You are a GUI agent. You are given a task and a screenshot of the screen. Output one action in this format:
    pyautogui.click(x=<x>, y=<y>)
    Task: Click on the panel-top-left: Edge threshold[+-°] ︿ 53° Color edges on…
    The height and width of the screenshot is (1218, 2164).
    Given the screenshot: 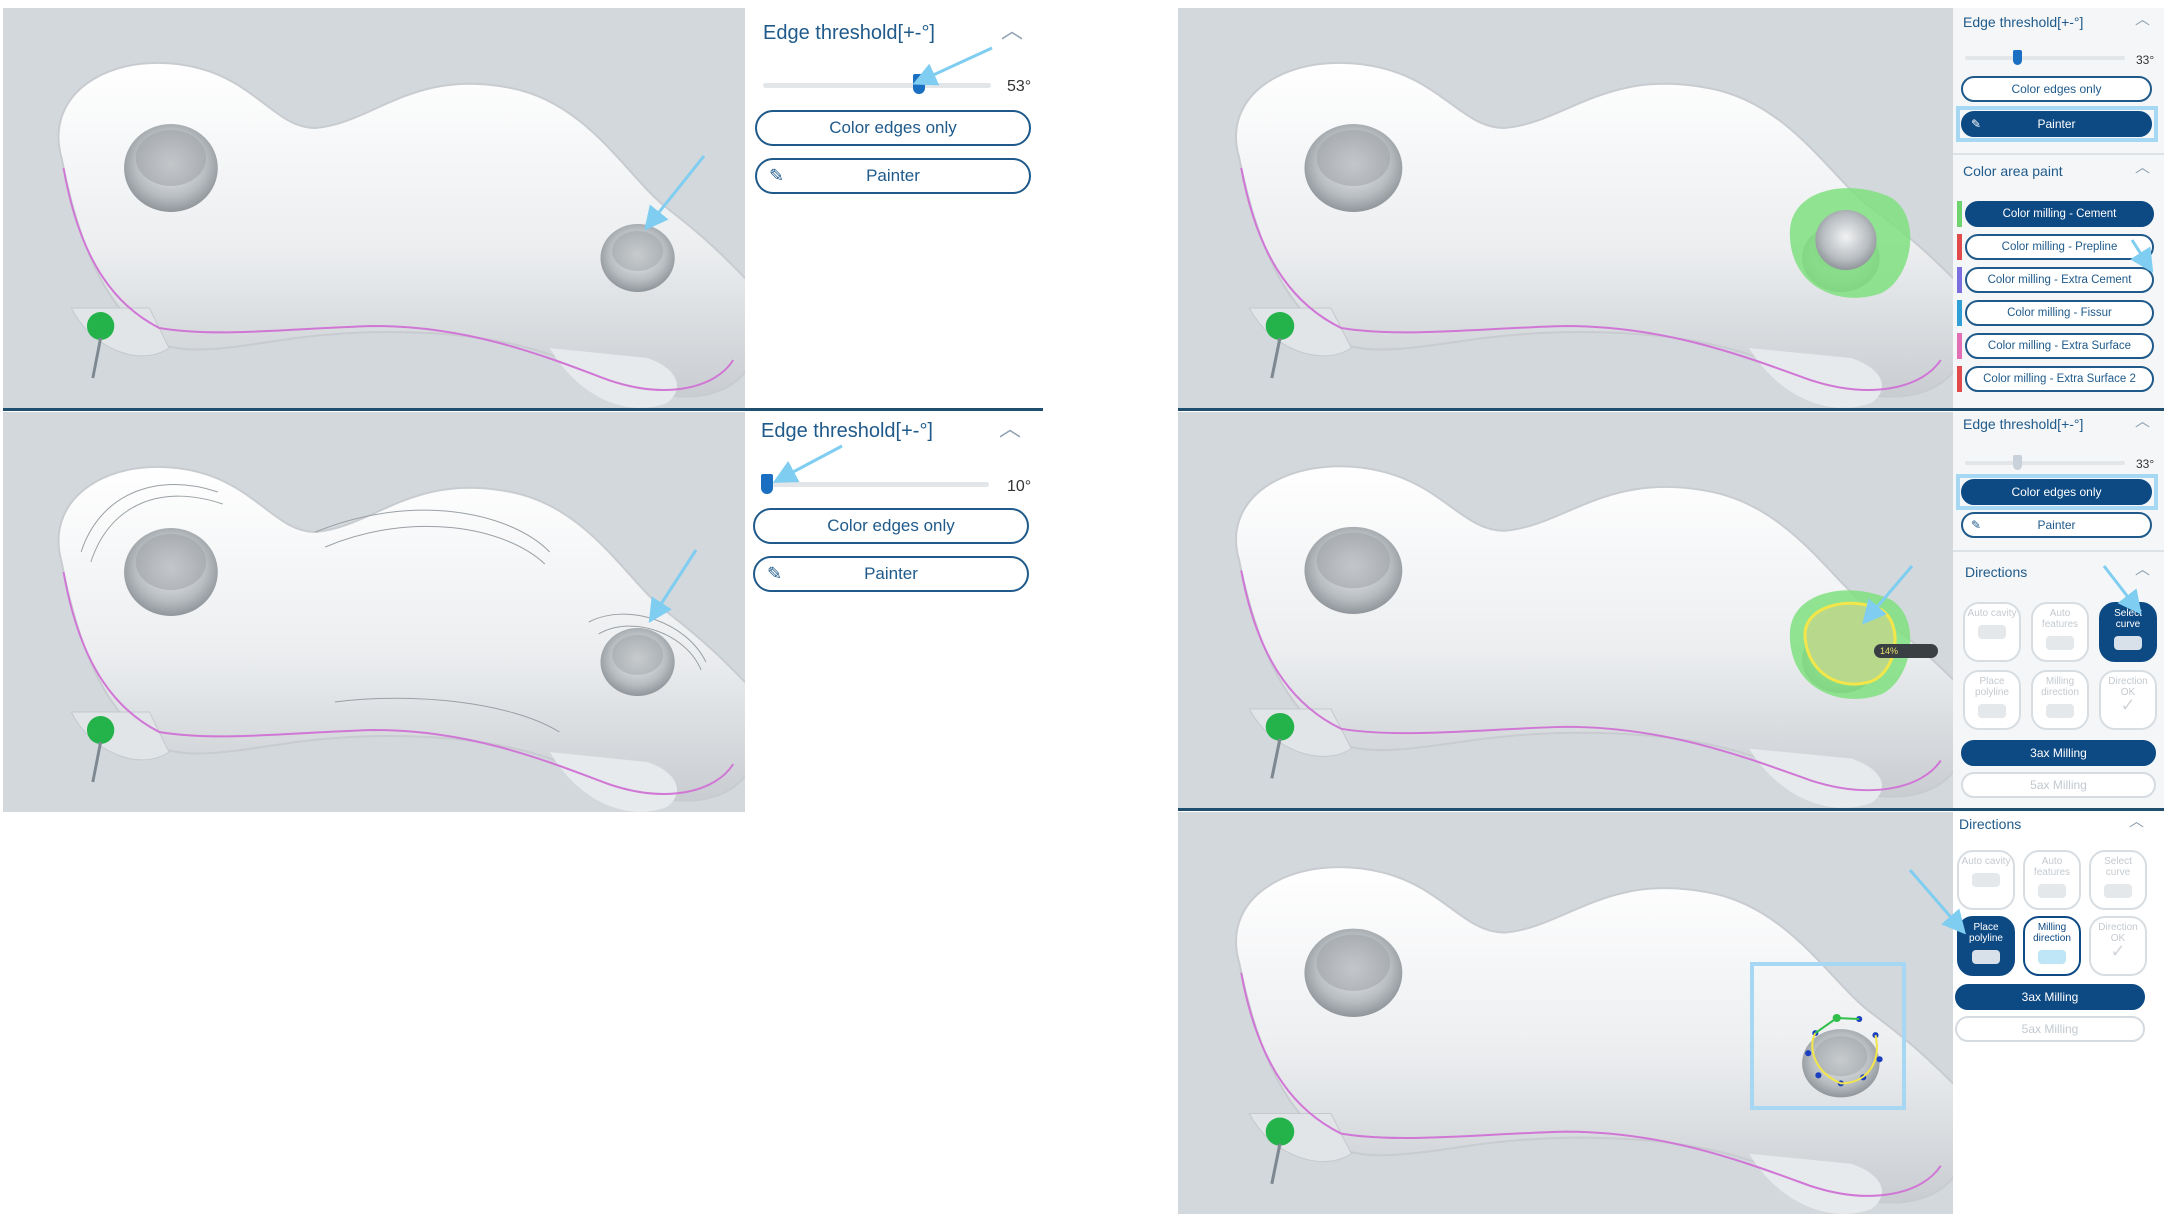 What is the action you would take?
    pyautogui.click(x=895, y=108)
    